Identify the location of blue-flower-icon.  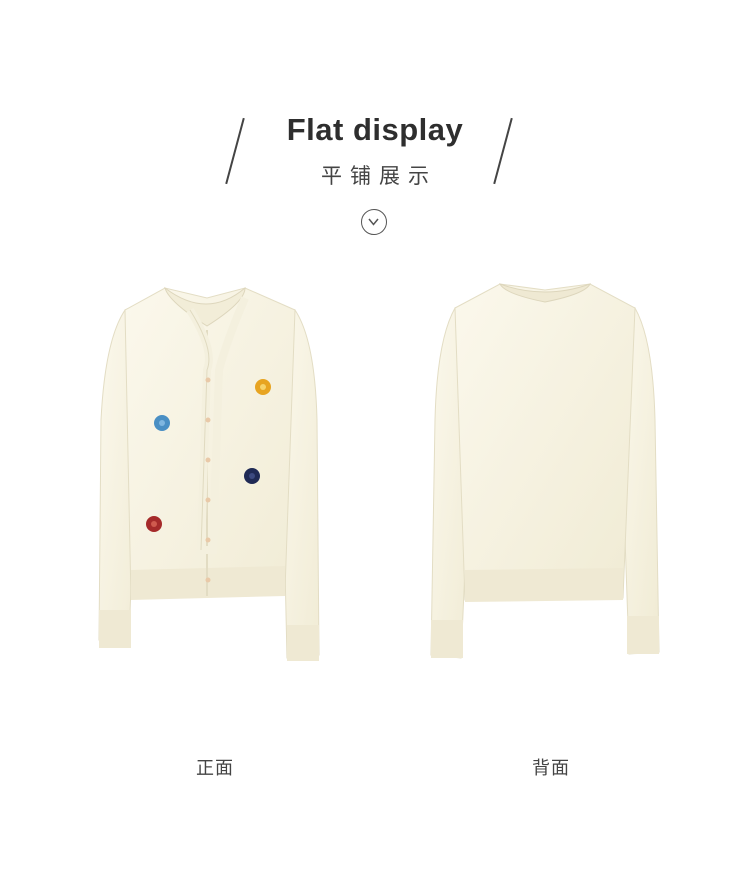
(162, 423).